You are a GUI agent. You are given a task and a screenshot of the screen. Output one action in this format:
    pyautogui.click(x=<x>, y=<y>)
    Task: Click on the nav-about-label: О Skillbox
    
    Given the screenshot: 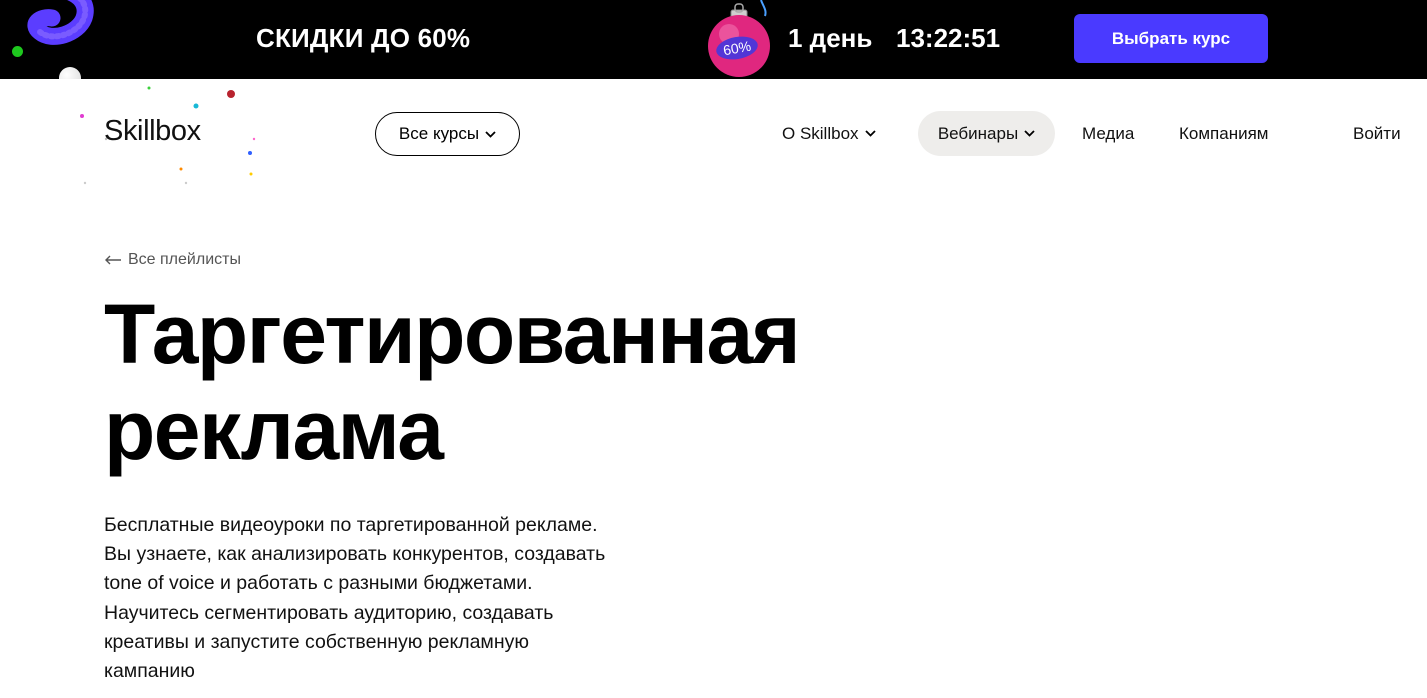 What is the action you would take?
    pyautogui.click(x=820, y=133)
    